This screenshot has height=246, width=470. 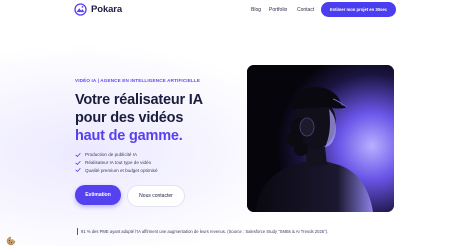 I want to click on feature-item: Production de publicité IA, so click(x=116, y=155).